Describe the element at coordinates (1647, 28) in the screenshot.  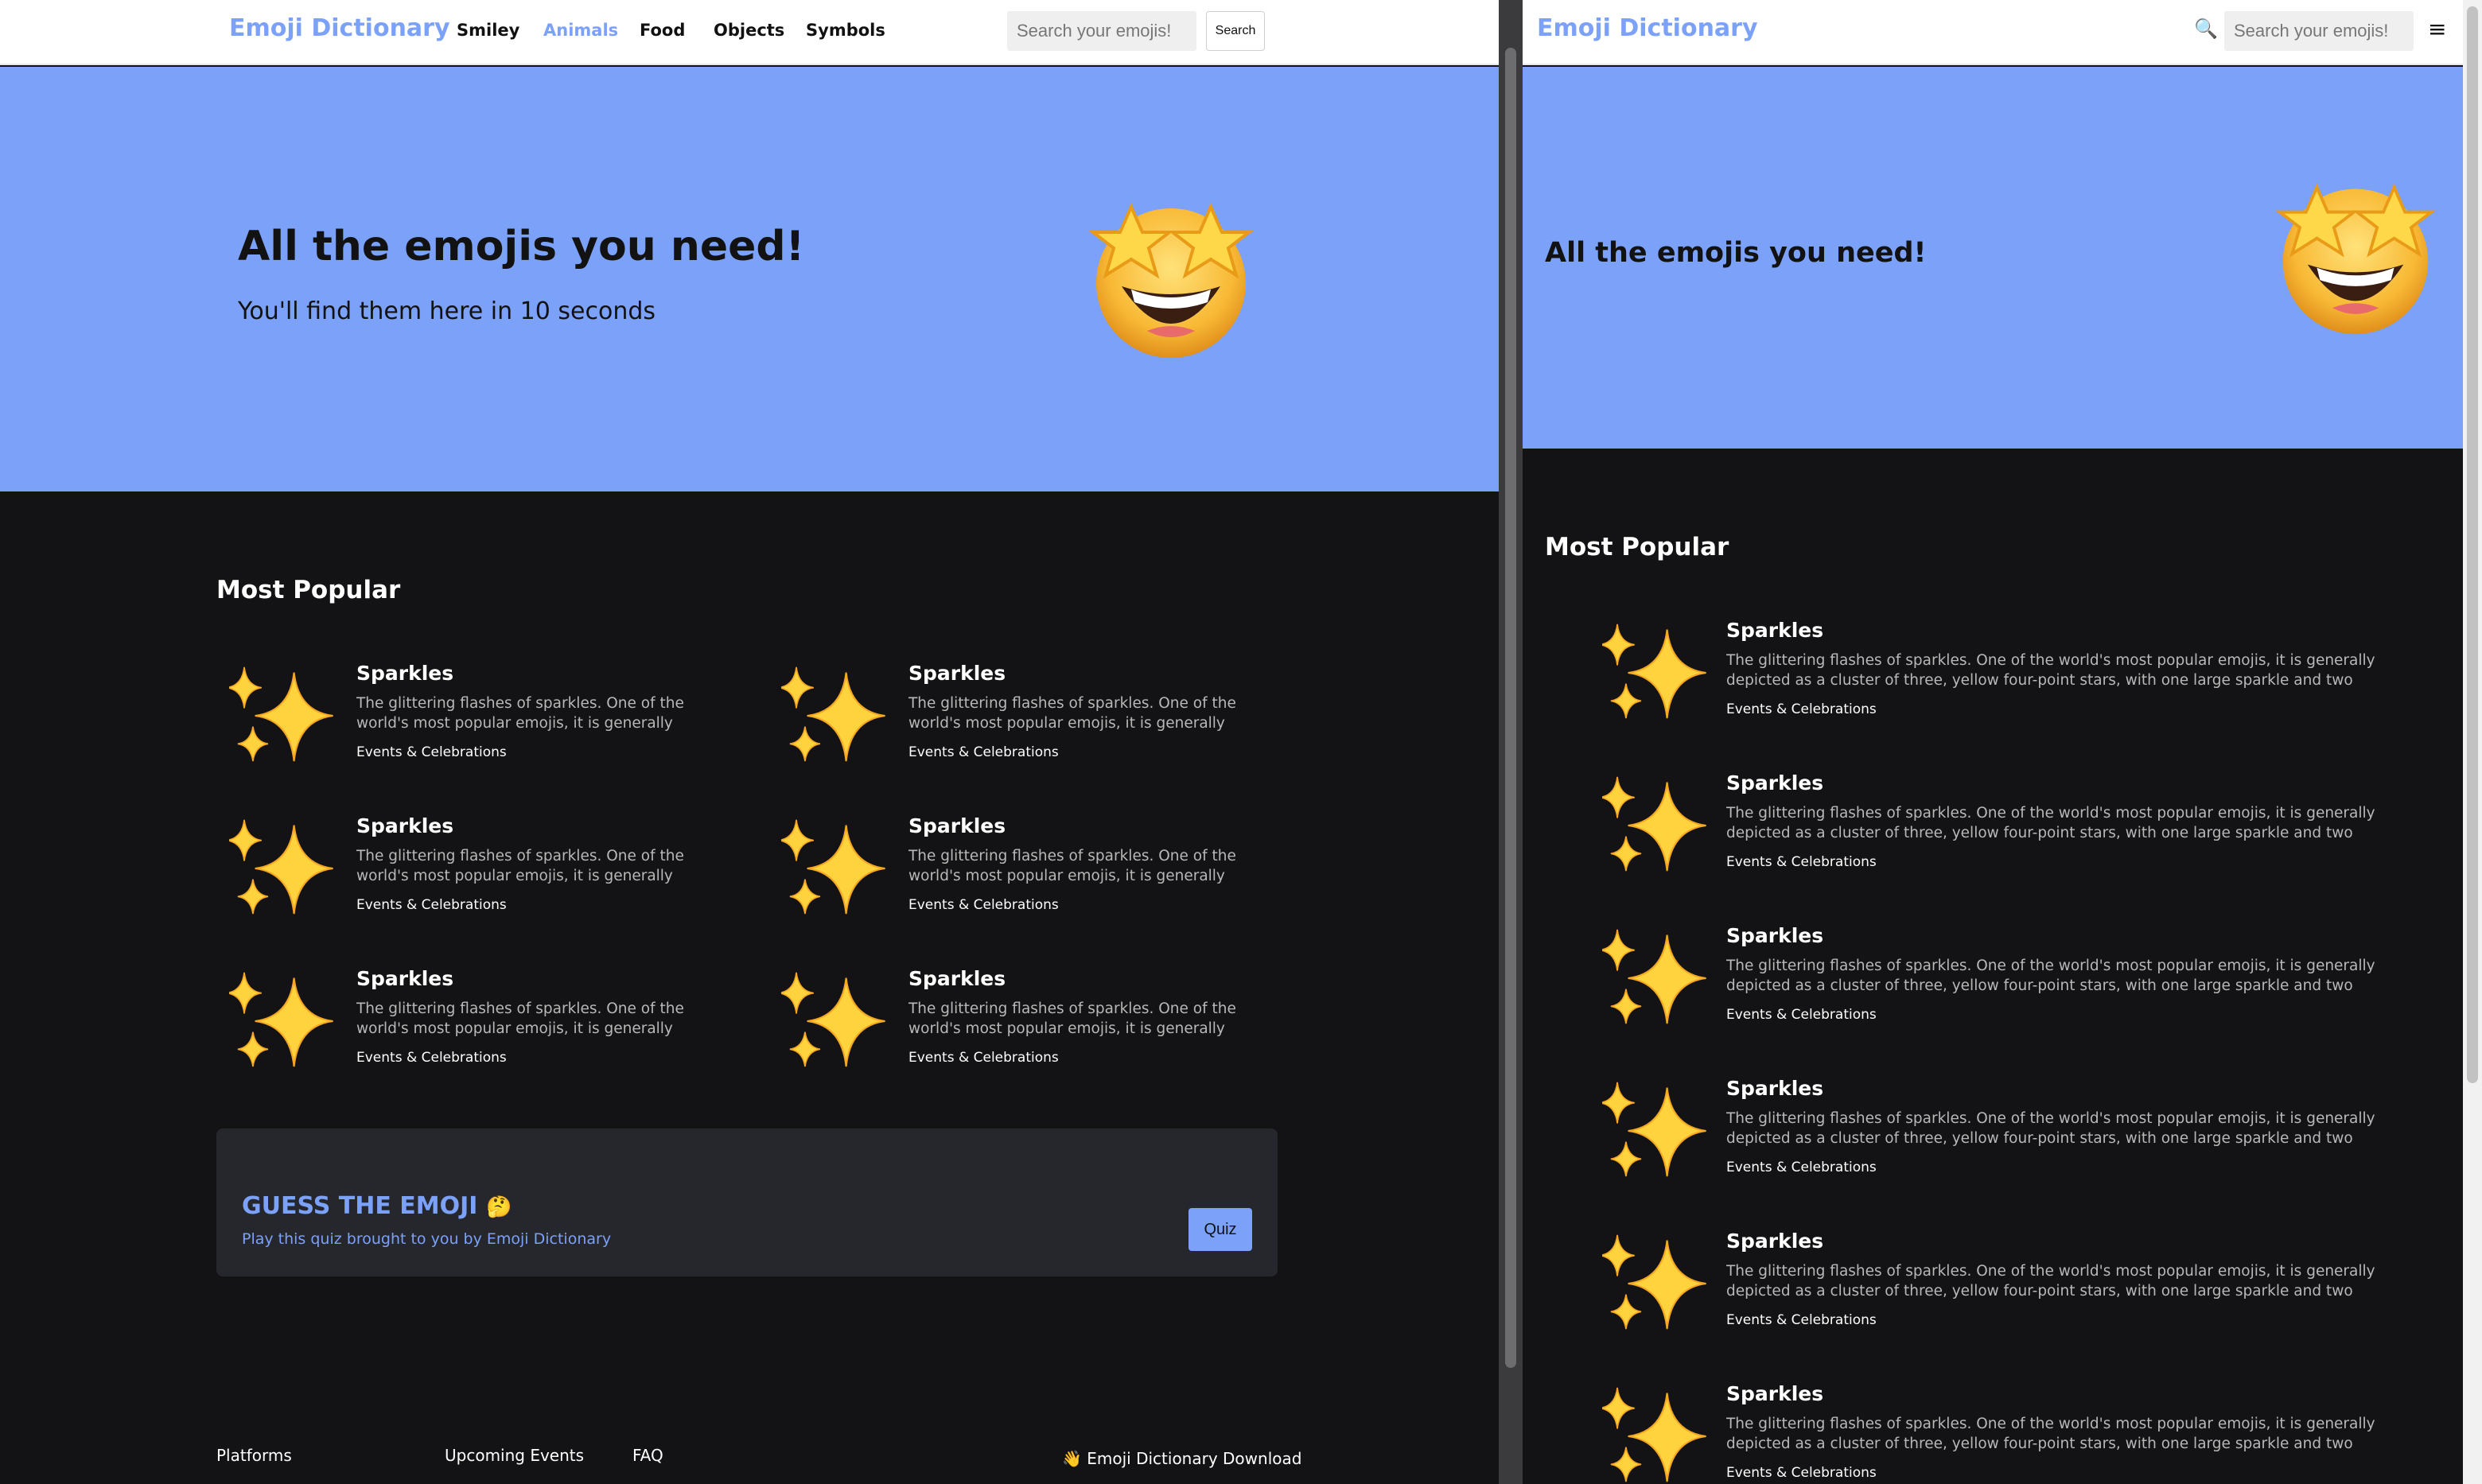
I see `mobile-brand-logo: Emoji Dictionary` at that location.